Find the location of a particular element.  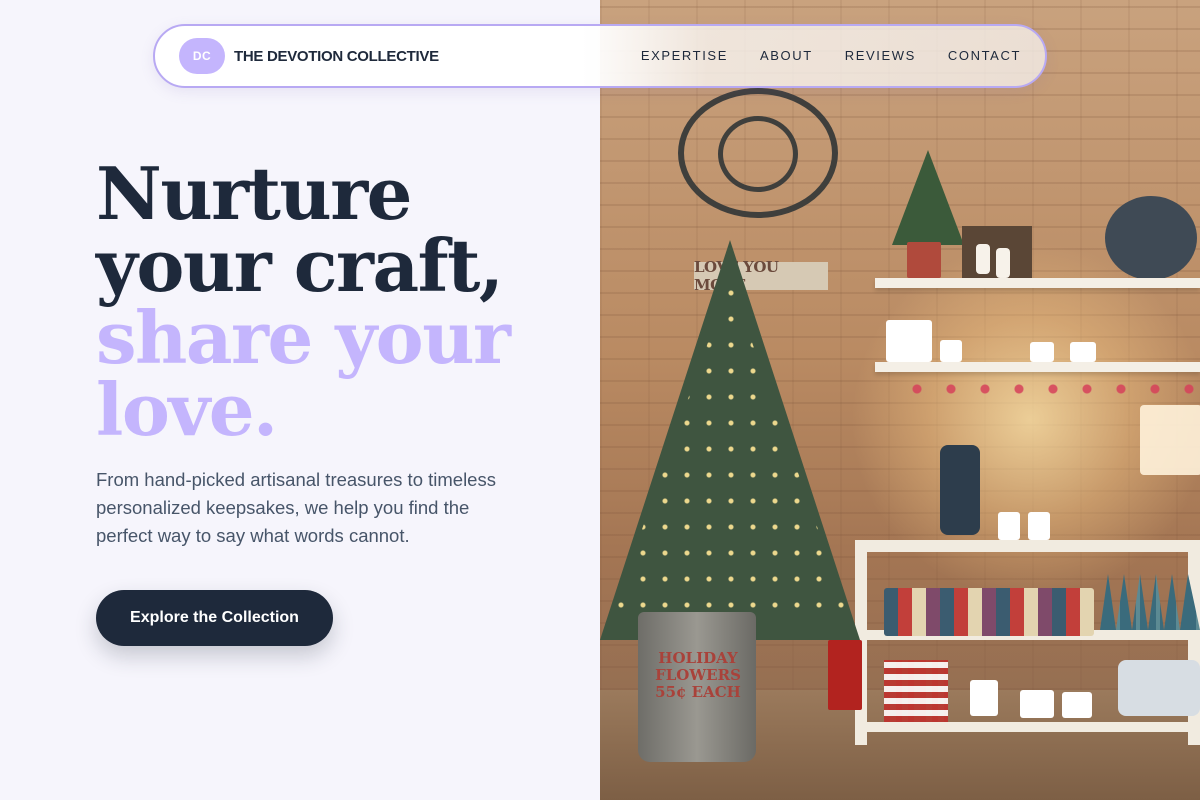

hero-headline: Nurture your craft, share your love. is located at coordinates (303, 301).